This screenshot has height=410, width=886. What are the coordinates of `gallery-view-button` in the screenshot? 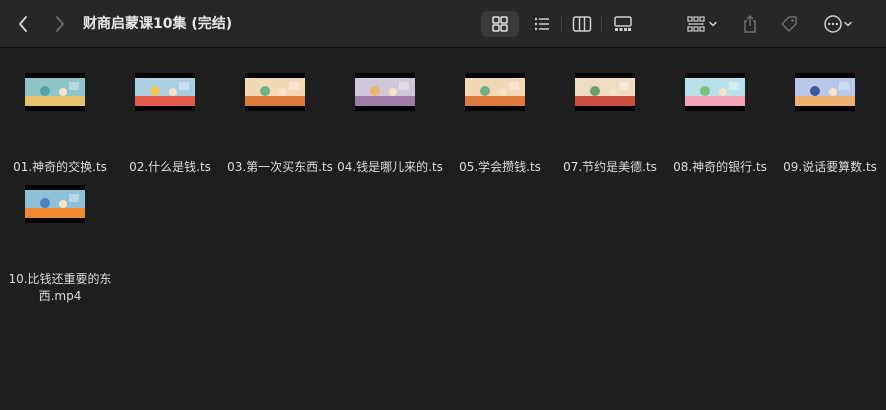 It's located at (623, 24).